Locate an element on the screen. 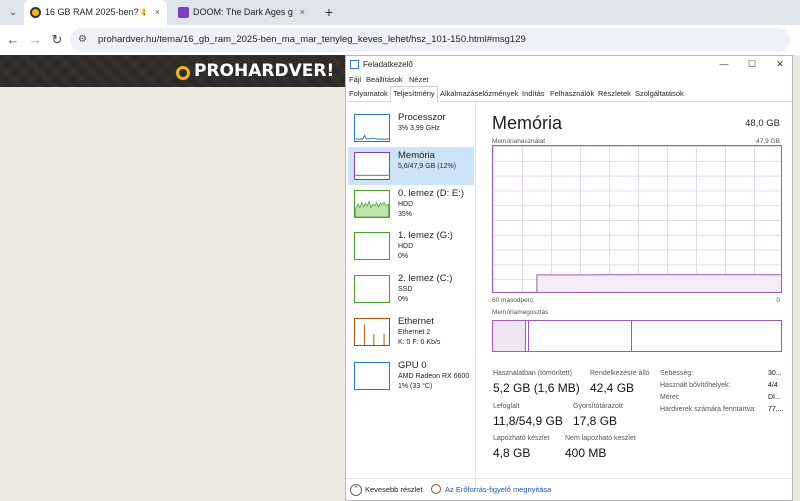  right-stat-label-form-factor: Méret: is located at coordinates (670, 397).